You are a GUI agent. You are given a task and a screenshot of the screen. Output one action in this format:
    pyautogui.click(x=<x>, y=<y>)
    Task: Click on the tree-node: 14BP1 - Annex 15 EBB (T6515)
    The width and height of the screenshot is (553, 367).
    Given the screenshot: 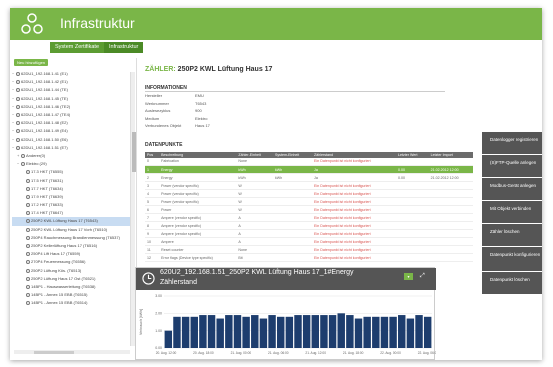 What is the action you would take?
    pyautogui.click(x=71, y=295)
    